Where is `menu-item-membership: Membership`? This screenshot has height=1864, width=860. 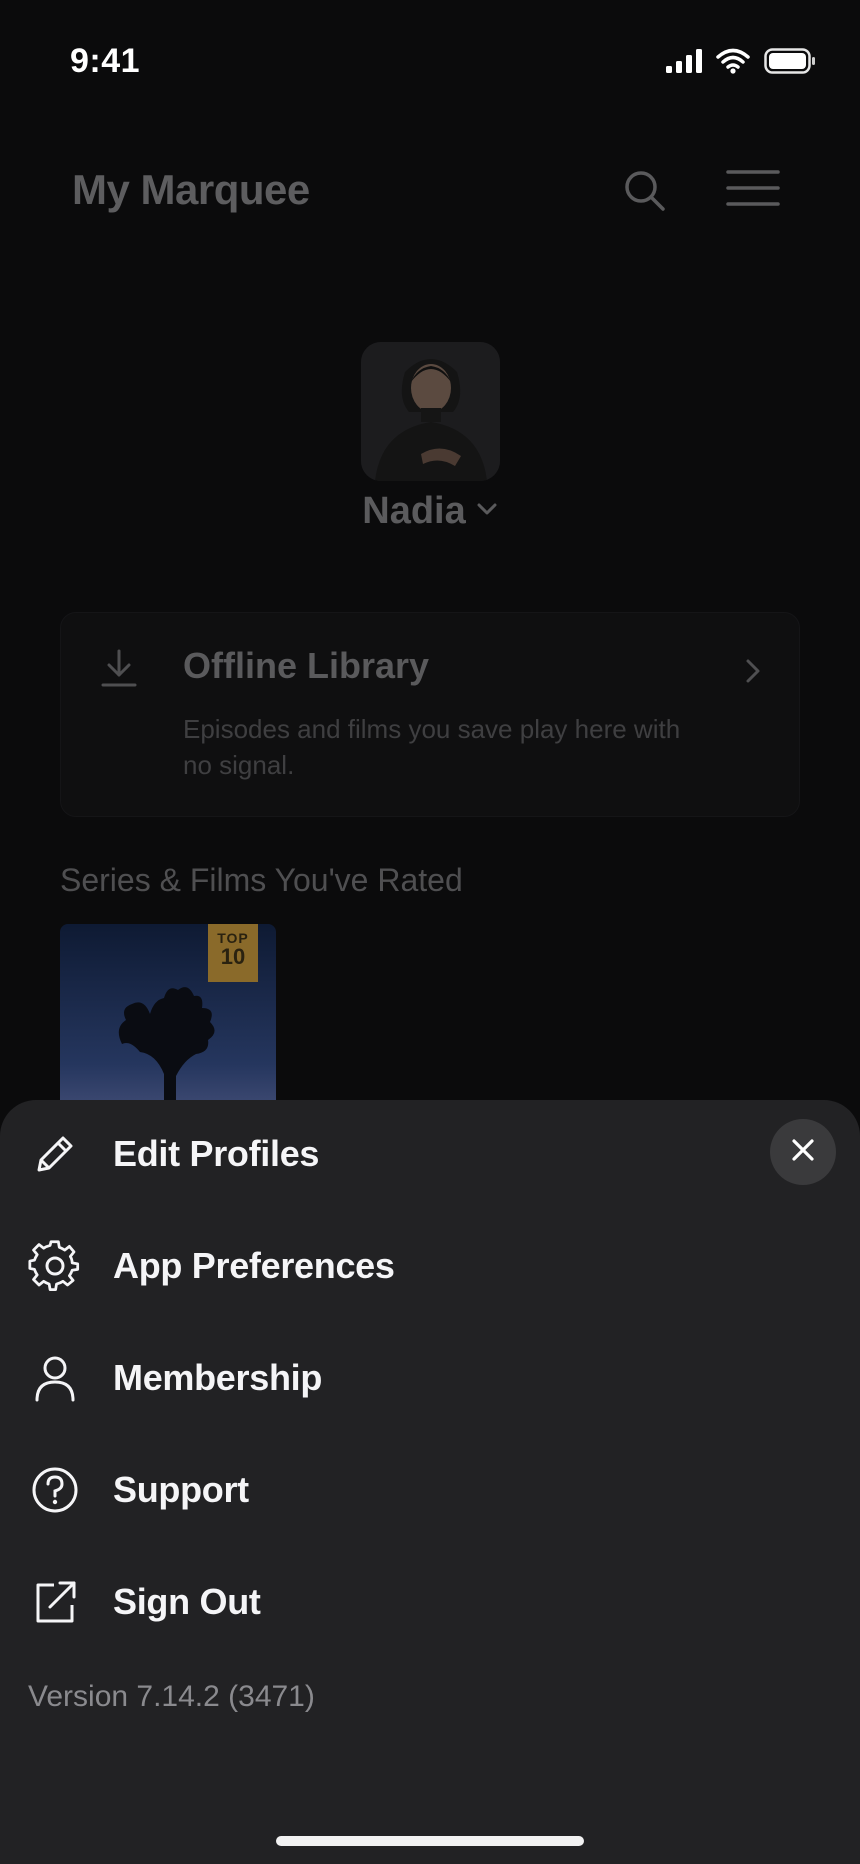
menu-item-membership: Membership is located at coordinates (430, 1378).